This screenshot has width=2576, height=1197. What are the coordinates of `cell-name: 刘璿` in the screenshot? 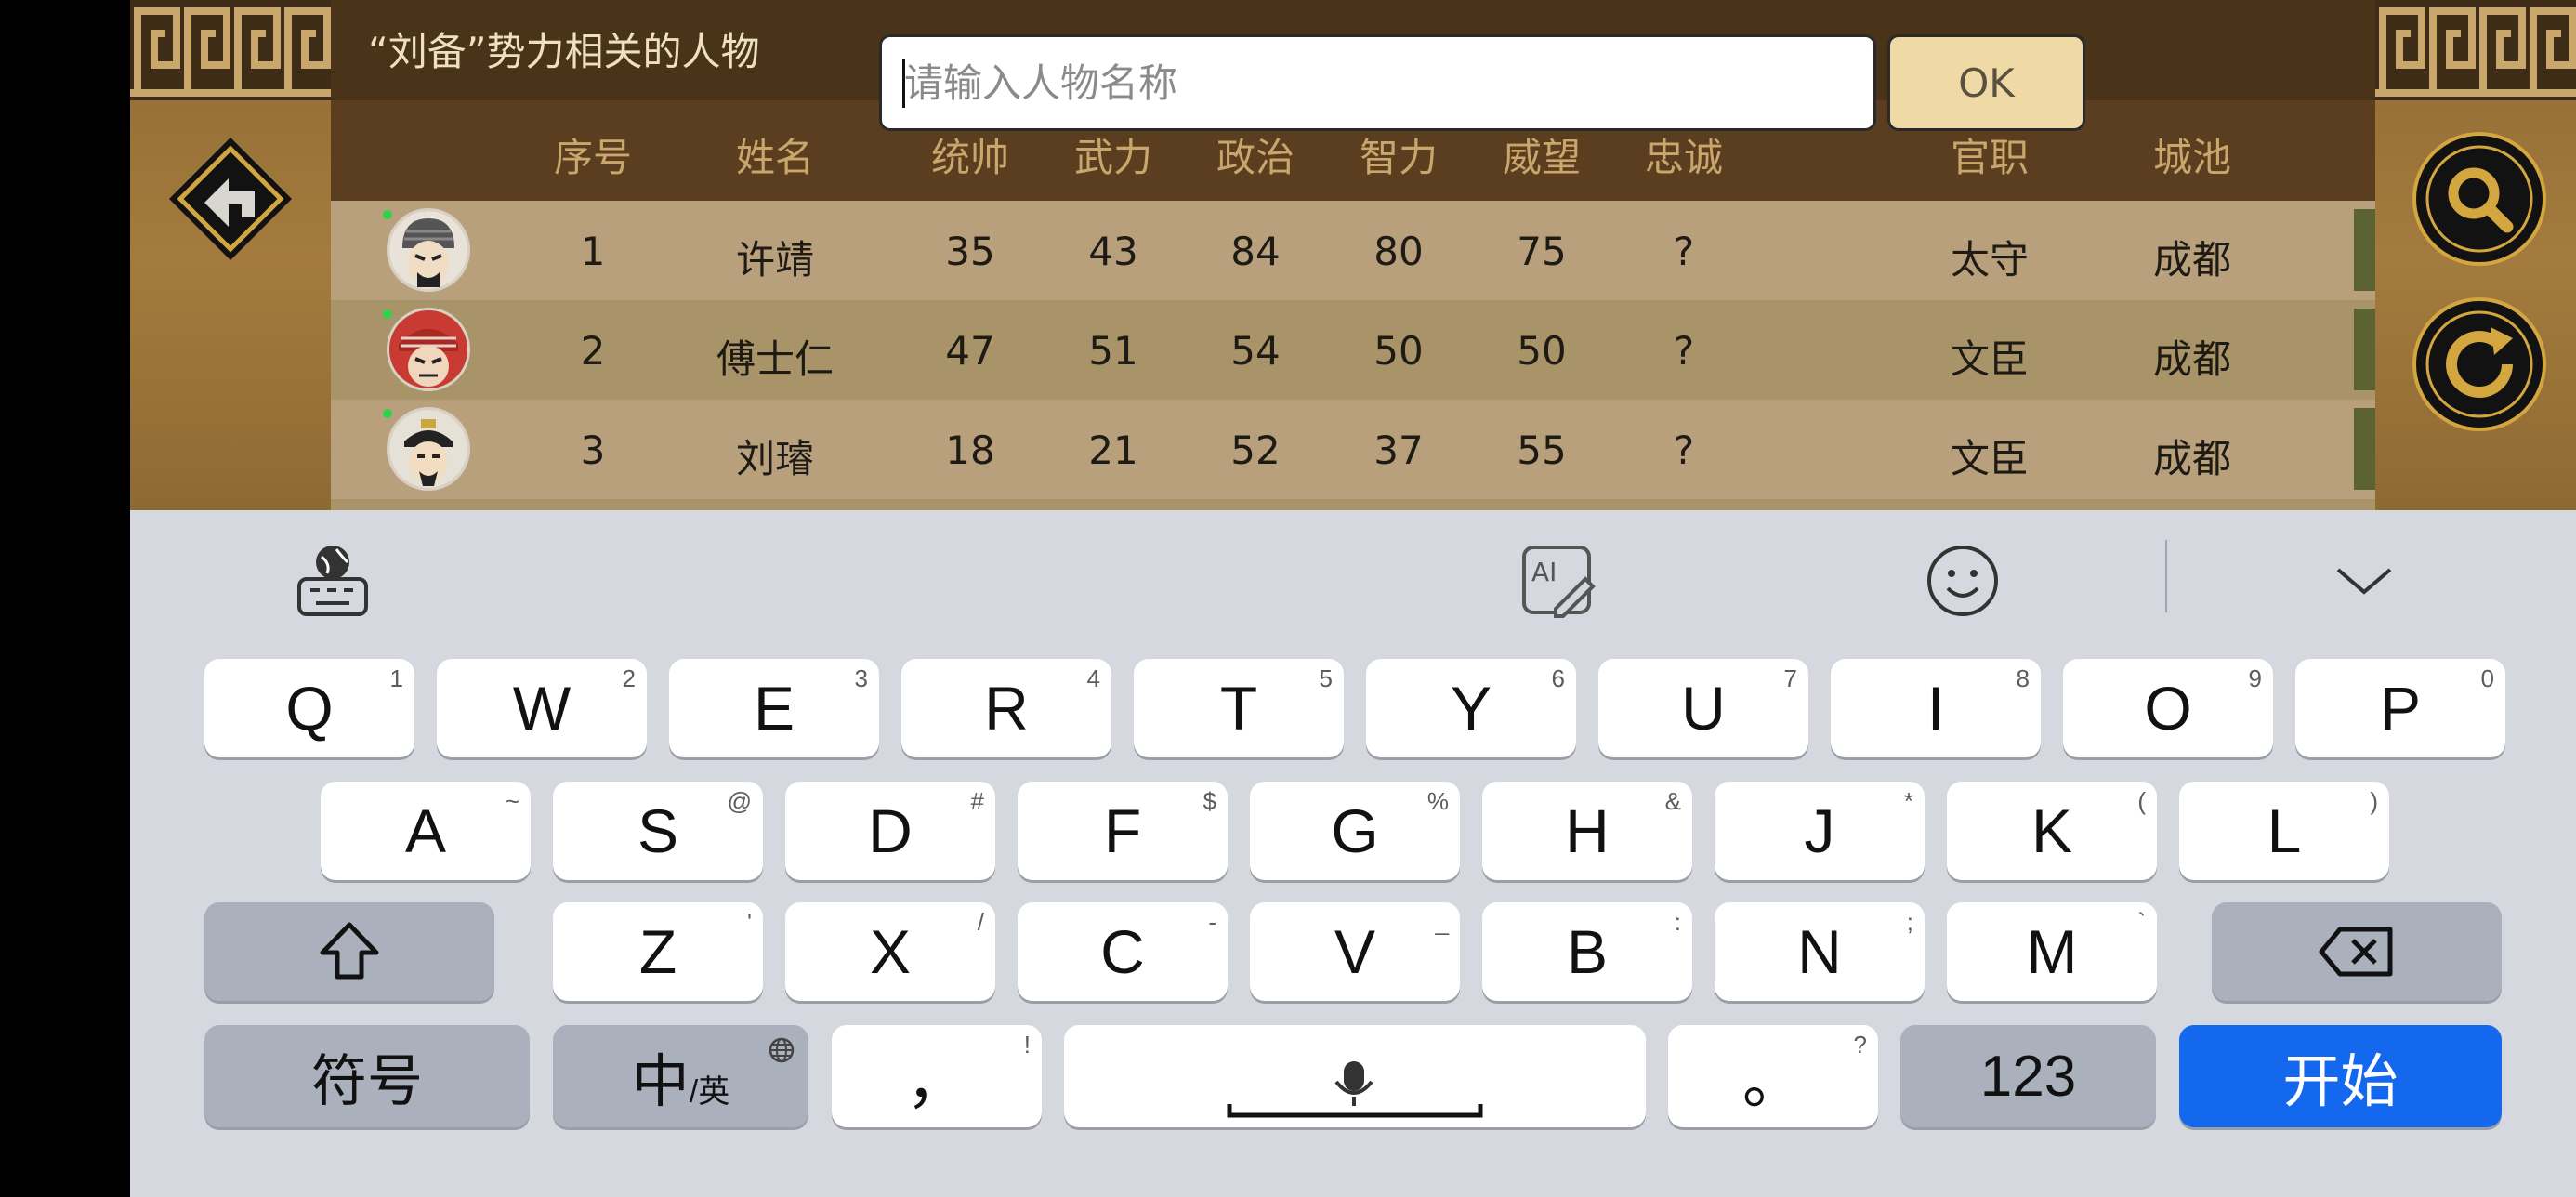 It's located at (775, 458).